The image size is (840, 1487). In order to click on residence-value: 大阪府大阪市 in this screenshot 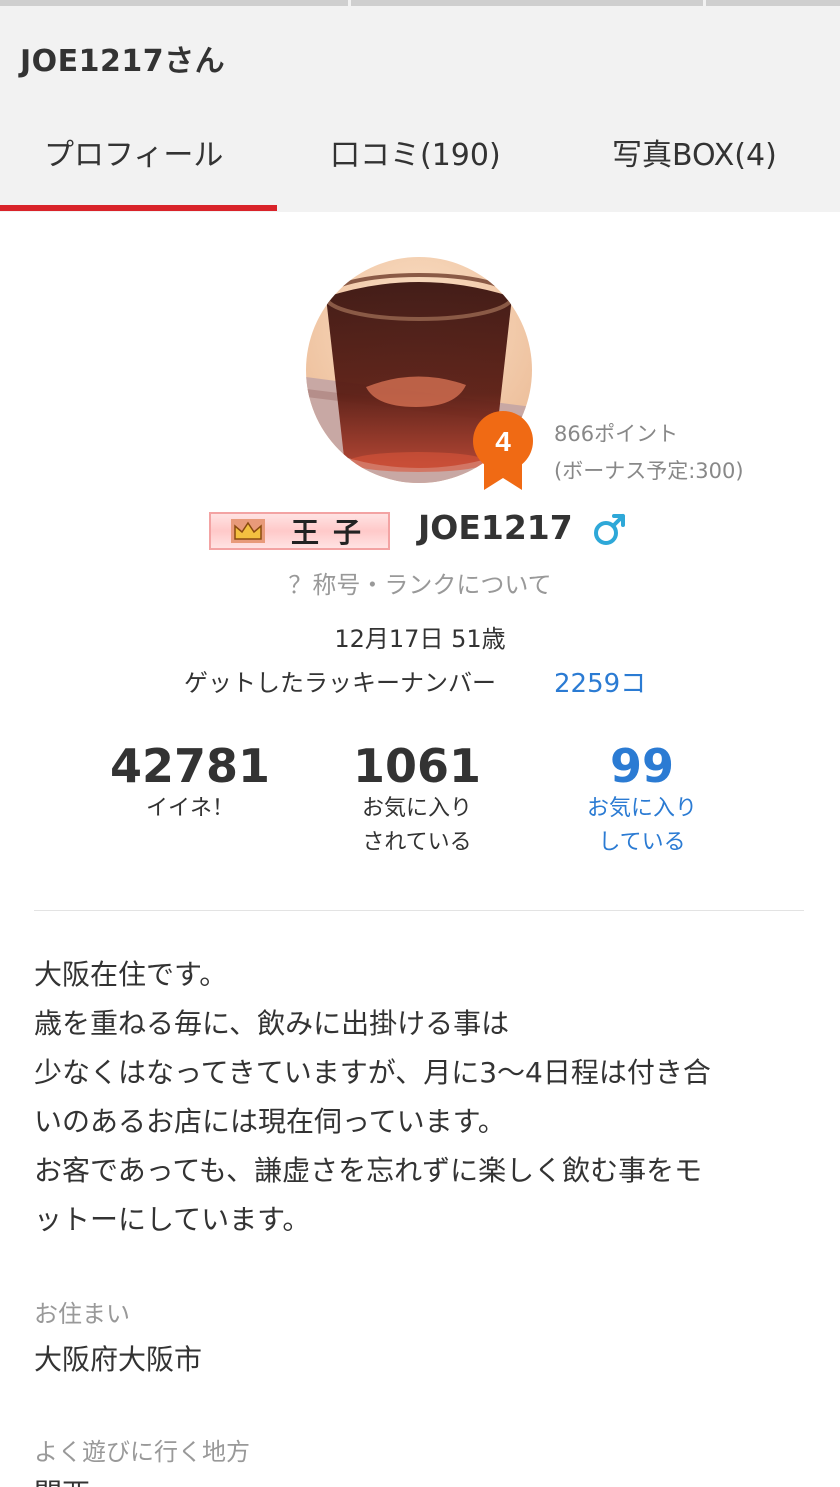, I will do `click(118, 1359)`.